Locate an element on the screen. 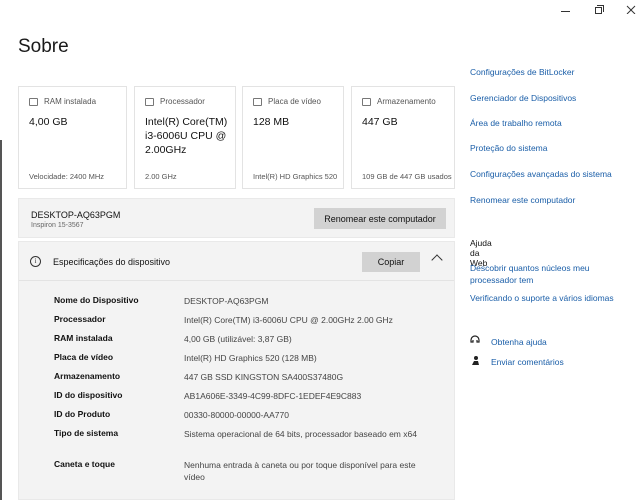 This screenshot has height=500, width=637. specs-title: Especificações do dispositivo is located at coordinates (112, 262).